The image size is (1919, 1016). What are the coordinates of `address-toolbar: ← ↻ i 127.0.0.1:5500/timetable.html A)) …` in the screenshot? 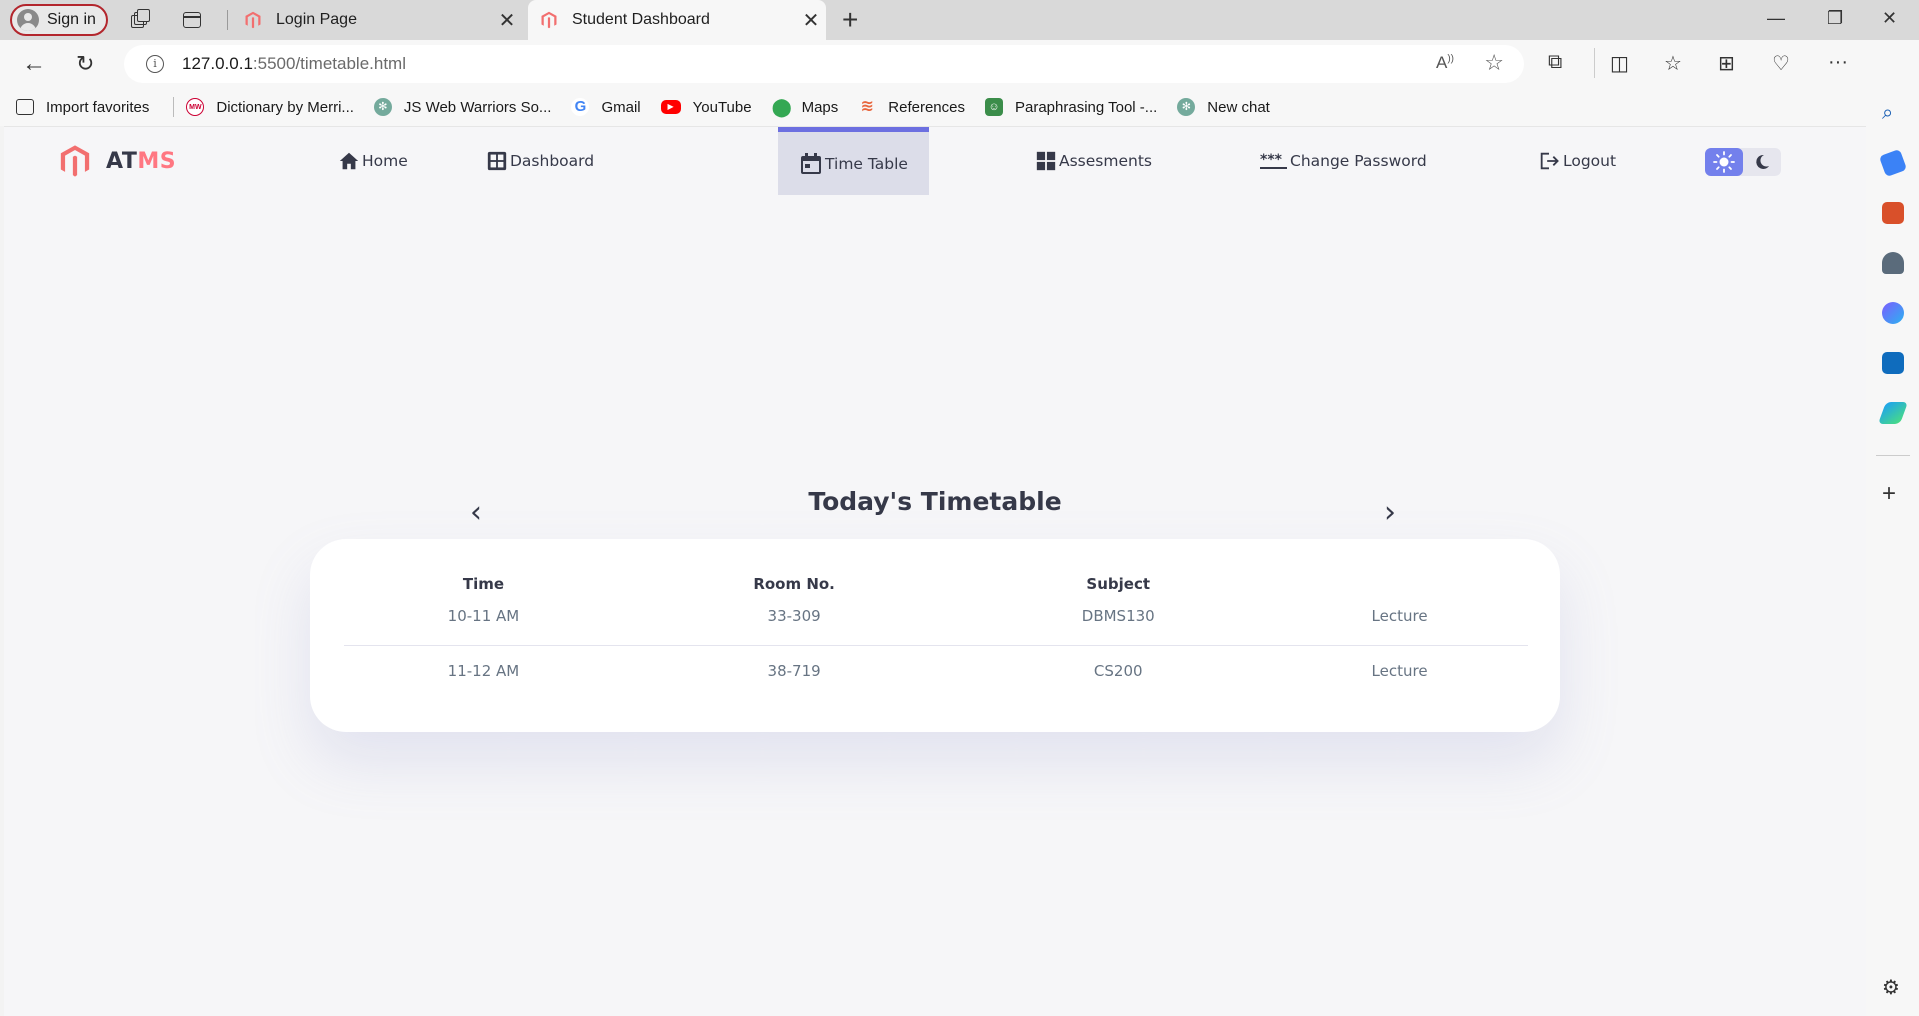 It's located at (959, 64).